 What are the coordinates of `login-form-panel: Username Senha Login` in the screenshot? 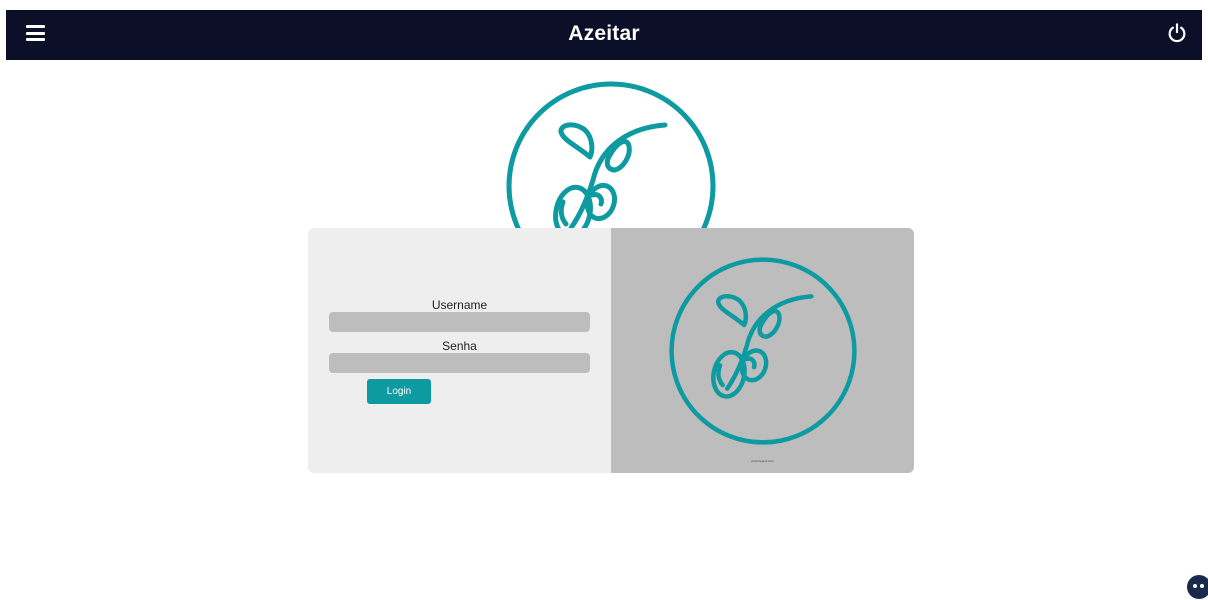 It's located at (459, 350).